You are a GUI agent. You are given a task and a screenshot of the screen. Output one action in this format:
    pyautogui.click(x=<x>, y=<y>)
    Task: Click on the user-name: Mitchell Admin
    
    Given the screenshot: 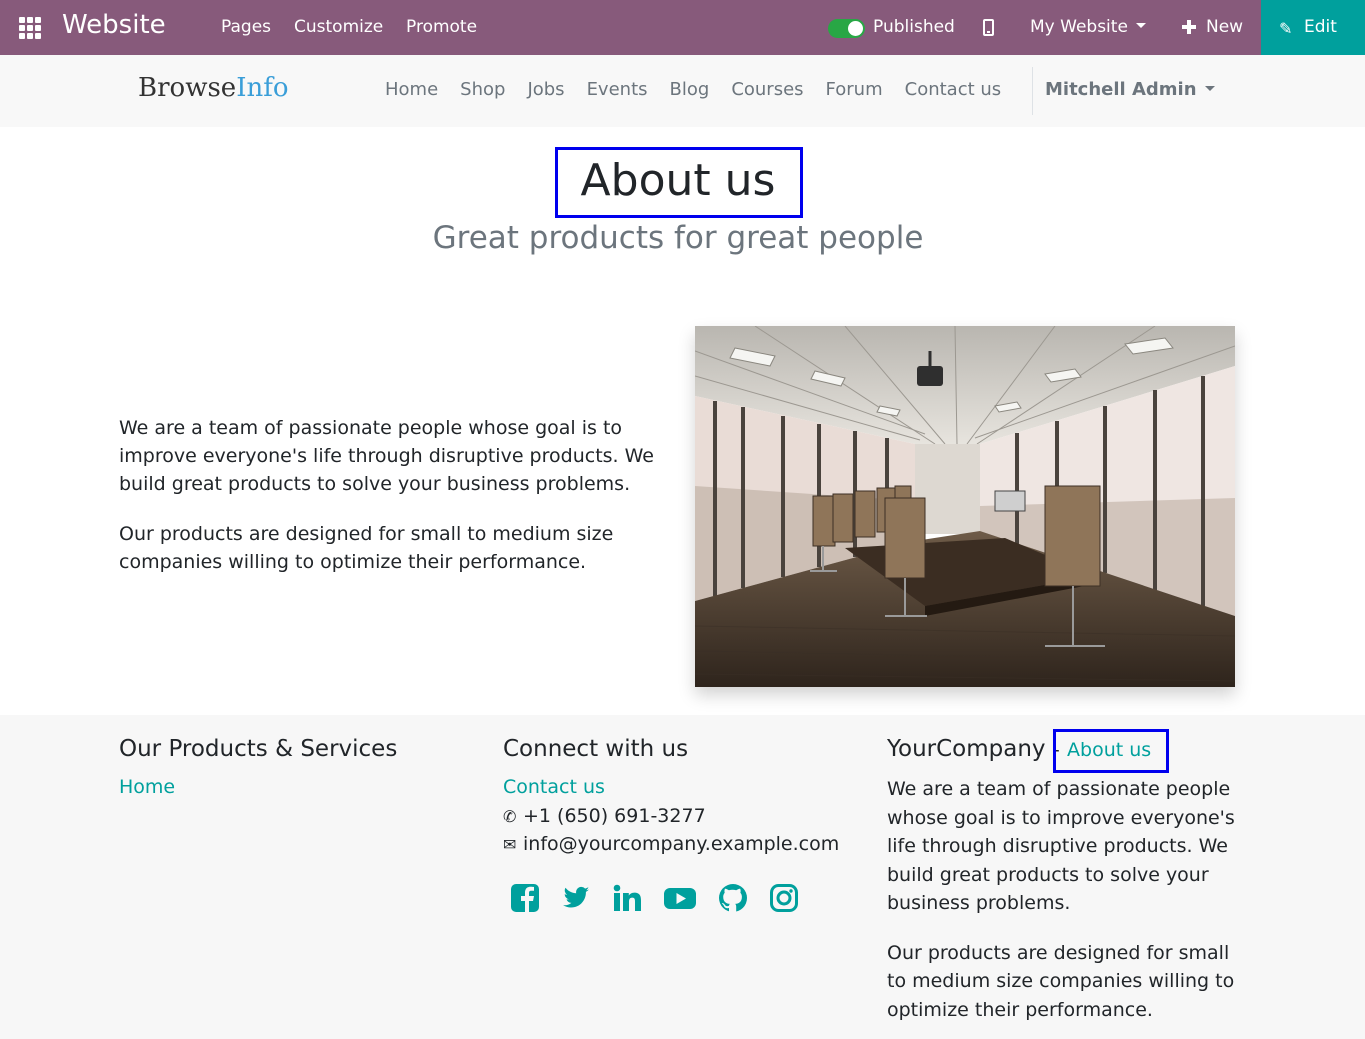 What is the action you would take?
    pyautogui.click(x=1121, y=89)
    